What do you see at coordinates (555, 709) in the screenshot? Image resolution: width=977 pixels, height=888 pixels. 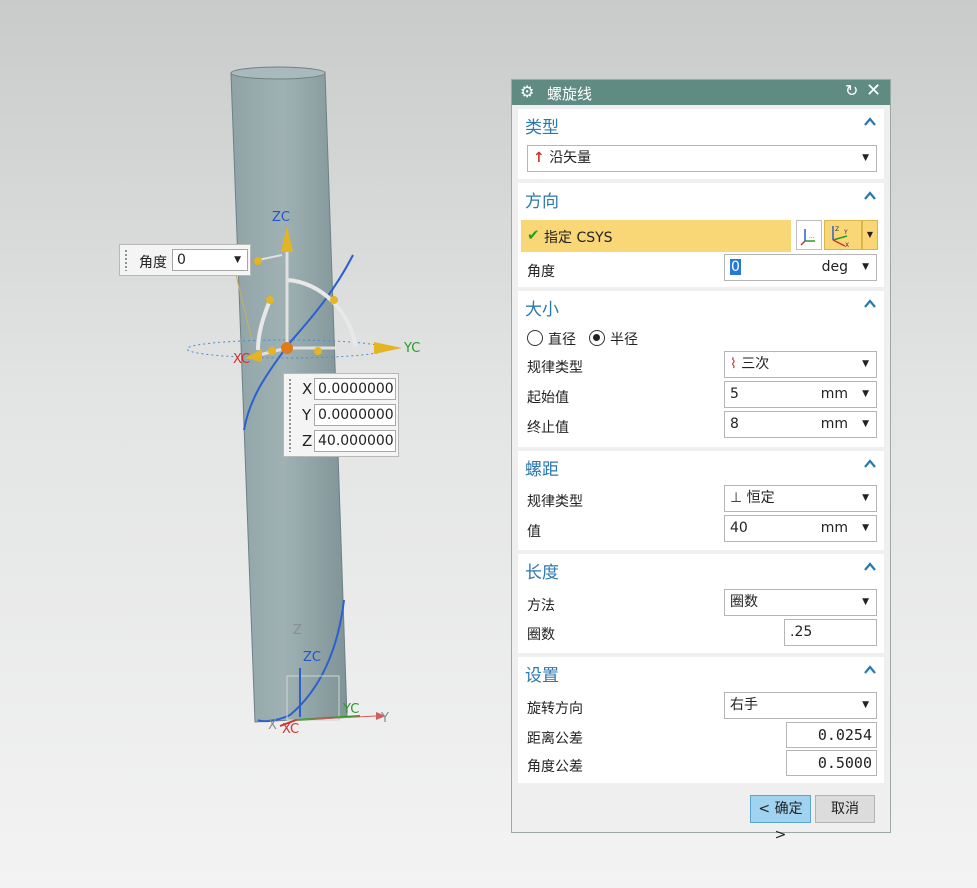 I see `rotation-direction-label: 旋转方向` at bounding box center [555, 709].